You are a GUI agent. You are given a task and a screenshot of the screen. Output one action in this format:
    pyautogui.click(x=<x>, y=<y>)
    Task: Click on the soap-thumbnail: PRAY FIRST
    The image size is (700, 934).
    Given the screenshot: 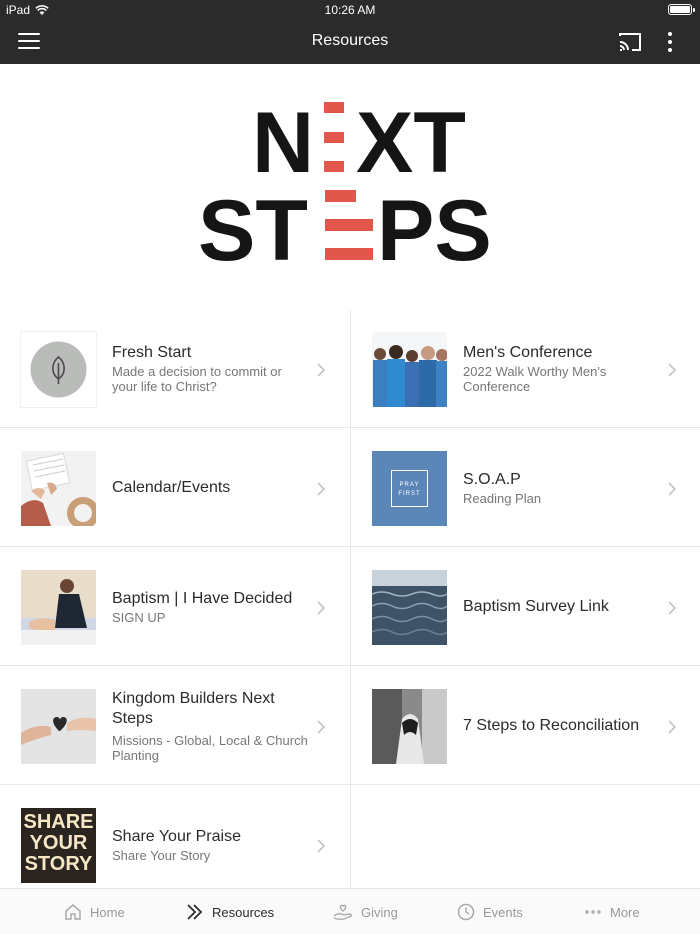 What is the action you would take?
    pyautogui.click(x=409, y=488)
    